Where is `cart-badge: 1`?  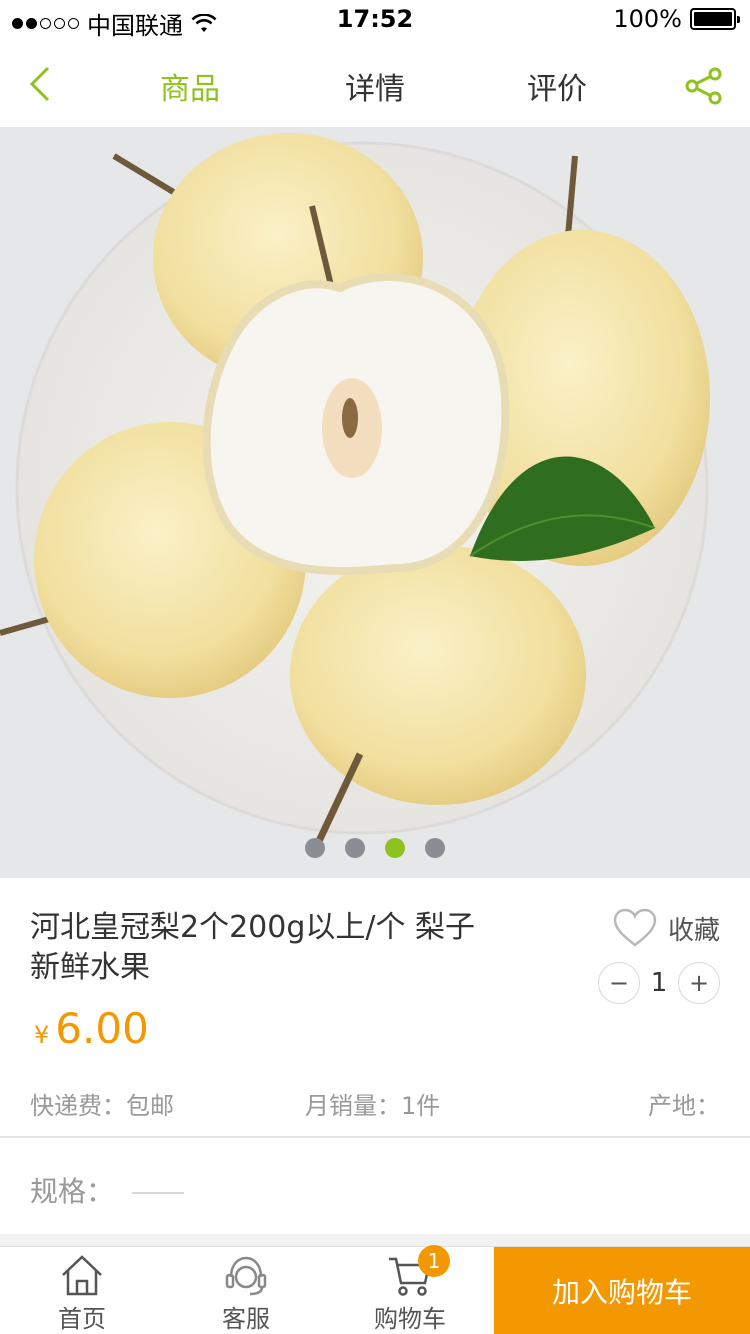 cart-badge: 1 is located at coordinates (434, 1261).